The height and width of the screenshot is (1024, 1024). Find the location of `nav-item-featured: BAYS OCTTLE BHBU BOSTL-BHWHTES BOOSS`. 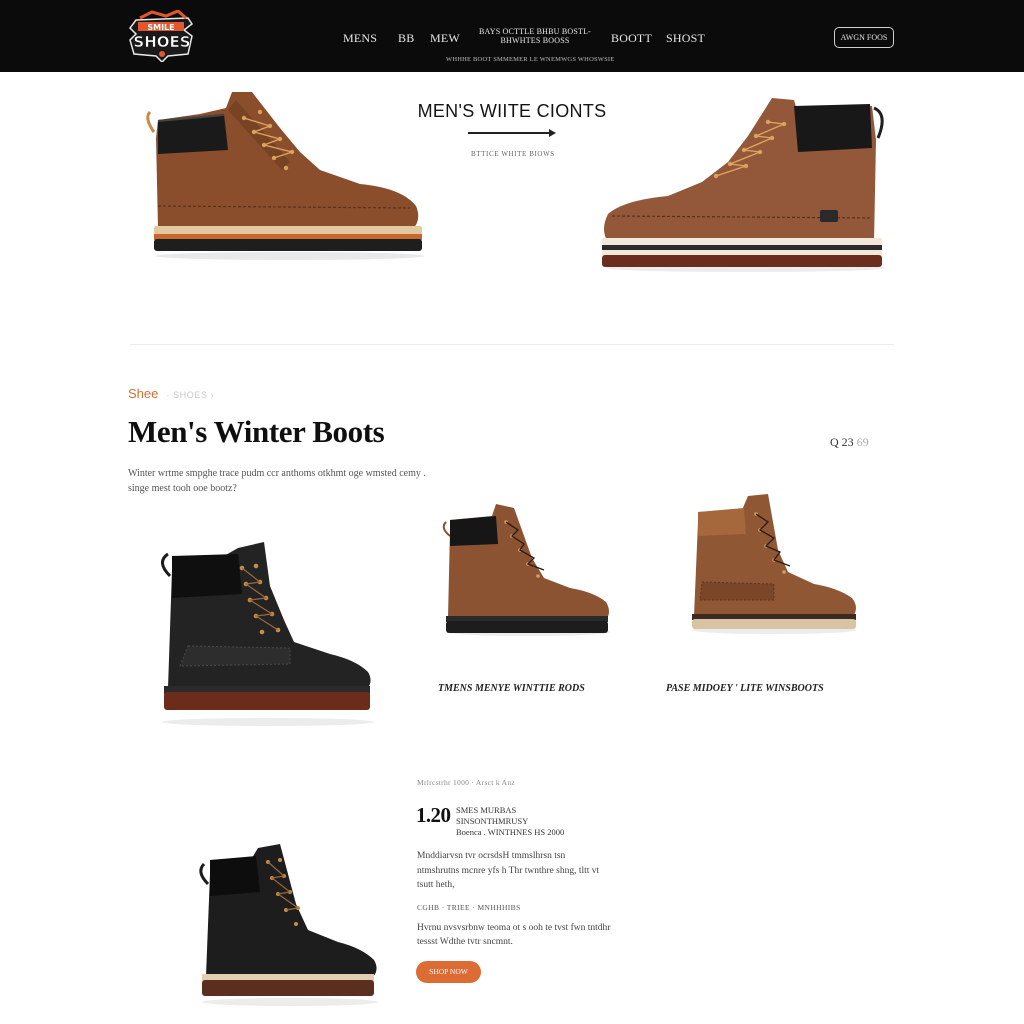

nav-item-featured: BAYS OCTTLE BHBU BOSTL-BHWHTES BOOSS is located at coordinates (535, 36).